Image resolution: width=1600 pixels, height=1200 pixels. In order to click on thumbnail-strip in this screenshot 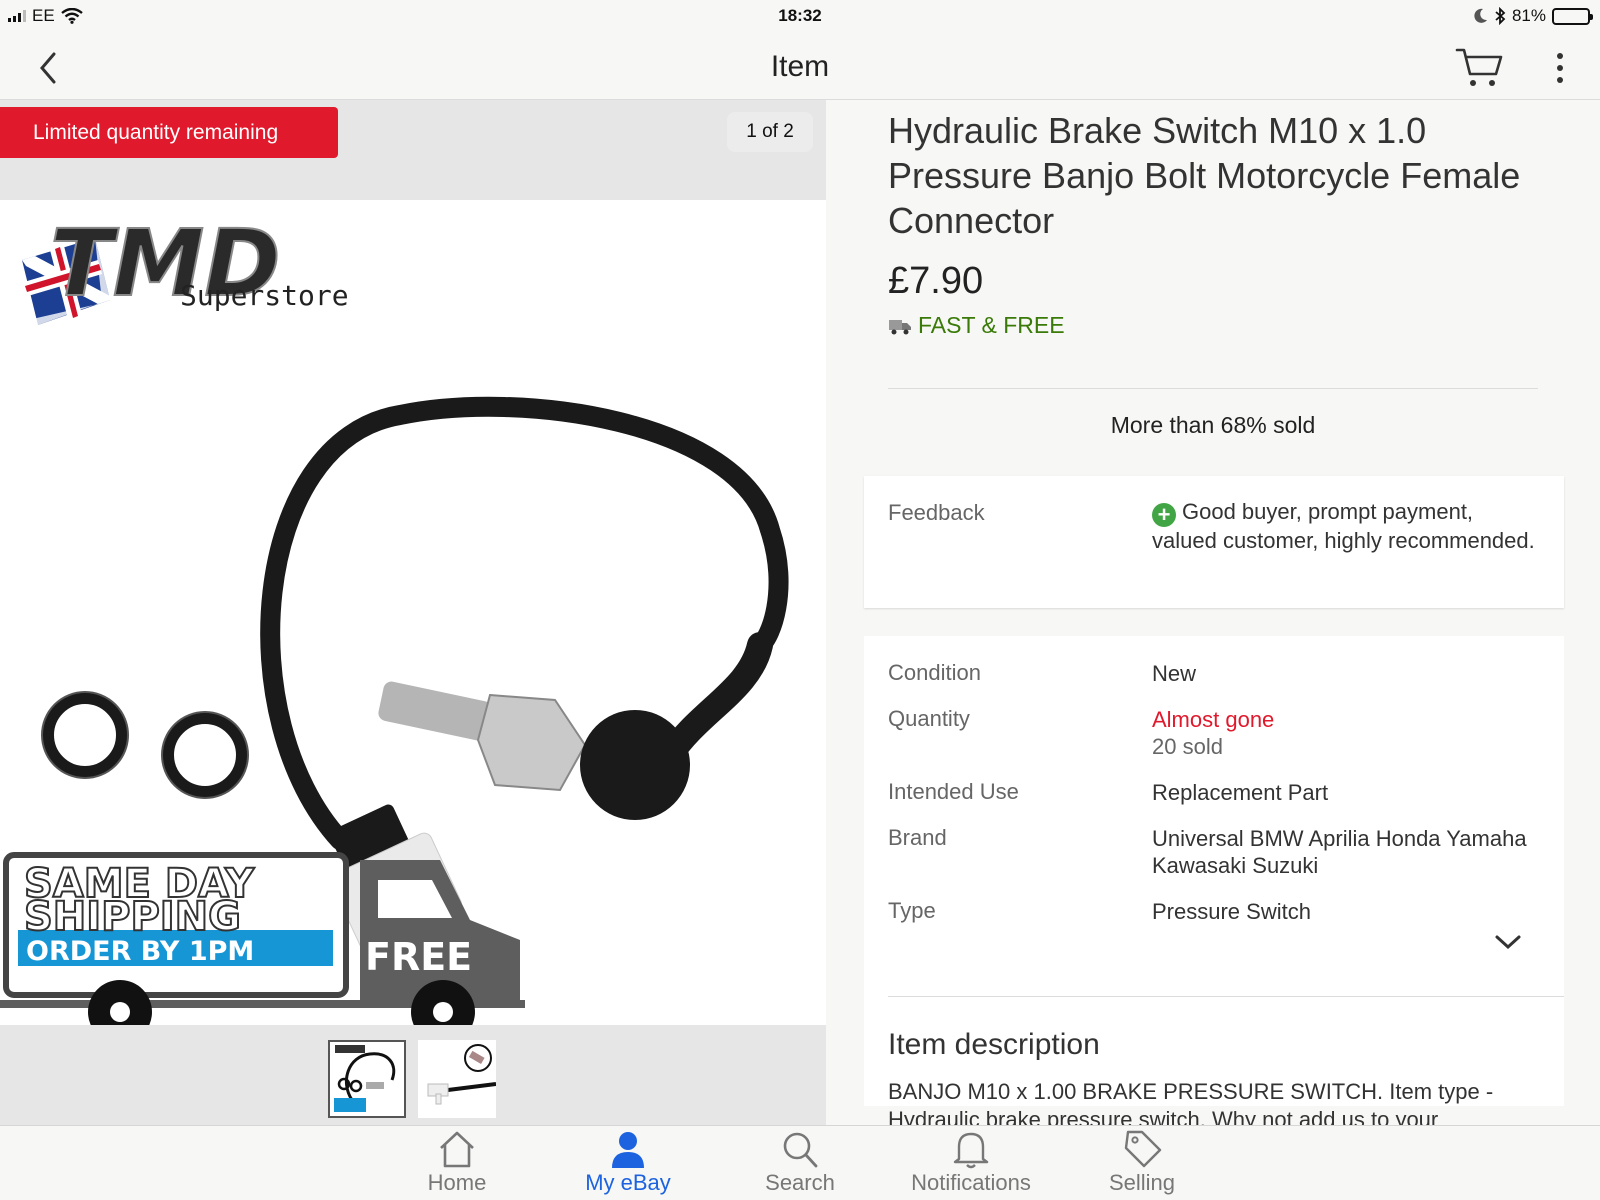, I will do `click(413, 1080)`.